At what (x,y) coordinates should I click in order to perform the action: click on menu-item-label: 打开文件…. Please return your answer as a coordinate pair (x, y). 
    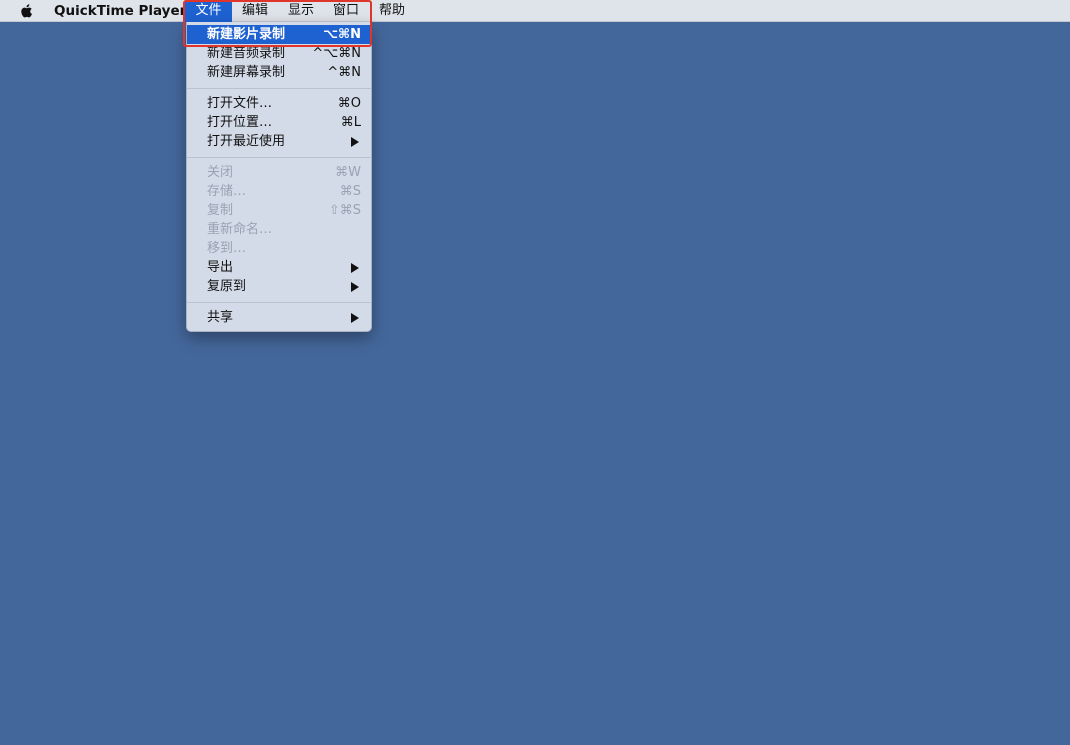
    Looking at the image, I should click on (240, 103).